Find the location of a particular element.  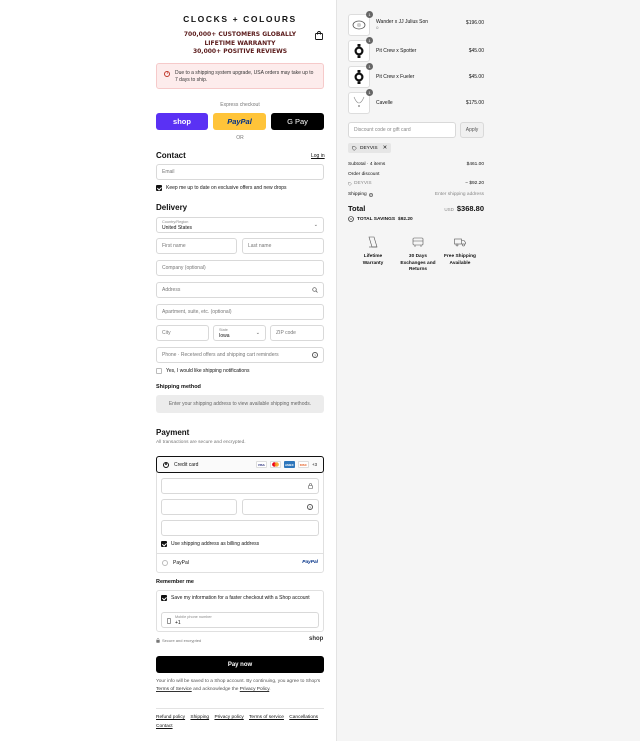

express-checkout-label: Express checkout is located at coordinates (240, 105).